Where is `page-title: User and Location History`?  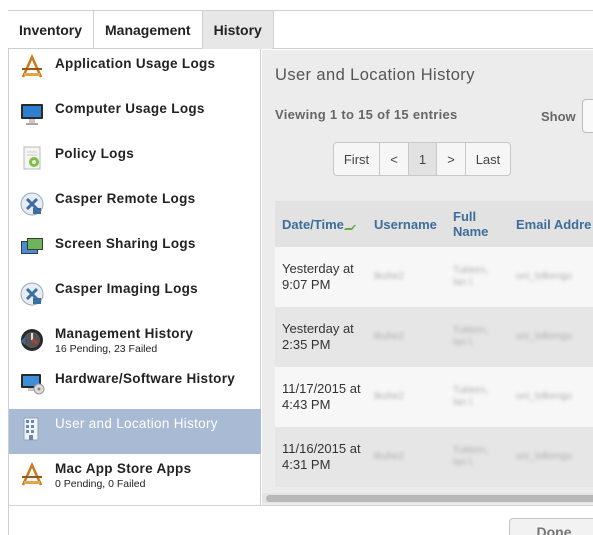
page-title: User and Location History is located at coordinates (375, 75).